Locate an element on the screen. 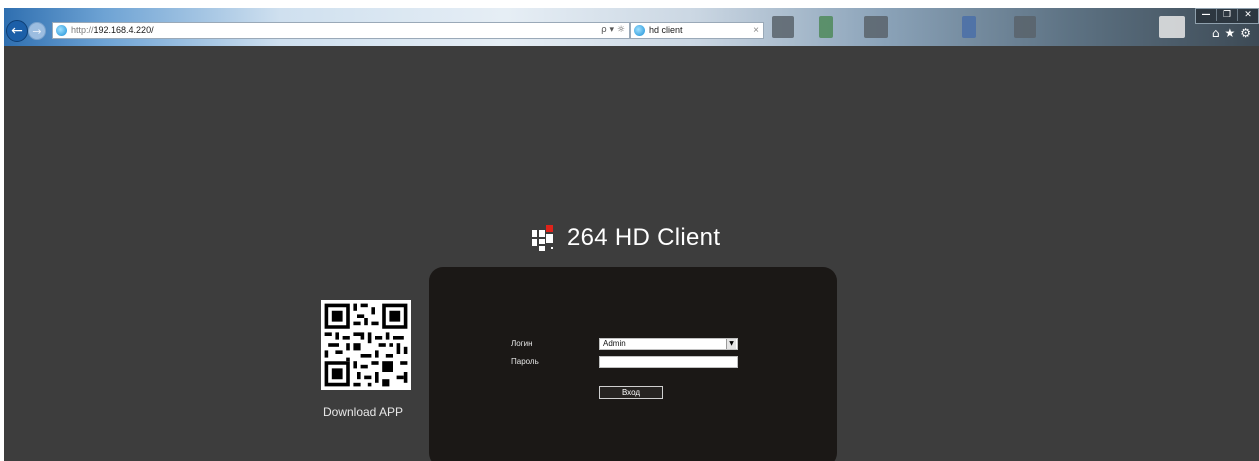  forward-arrow-icon: → is located at coordinates (37, 31).